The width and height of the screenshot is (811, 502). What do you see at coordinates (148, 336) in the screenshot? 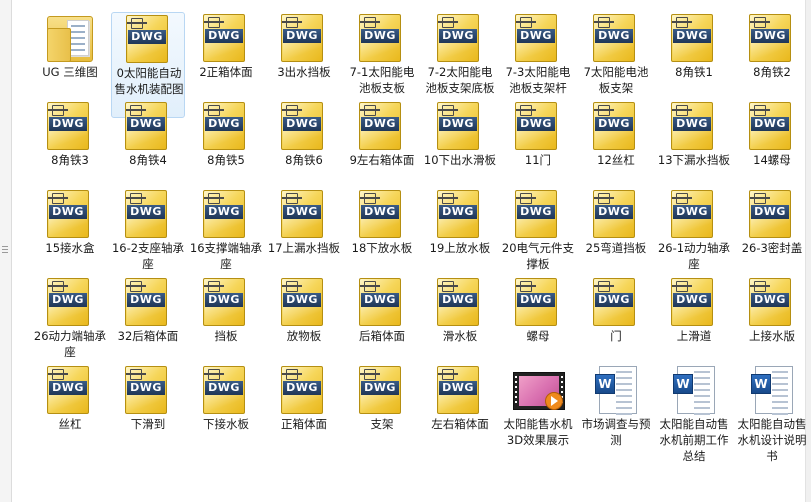
I see `file-label: 32后箱体面` at bounding box center [148, 336].